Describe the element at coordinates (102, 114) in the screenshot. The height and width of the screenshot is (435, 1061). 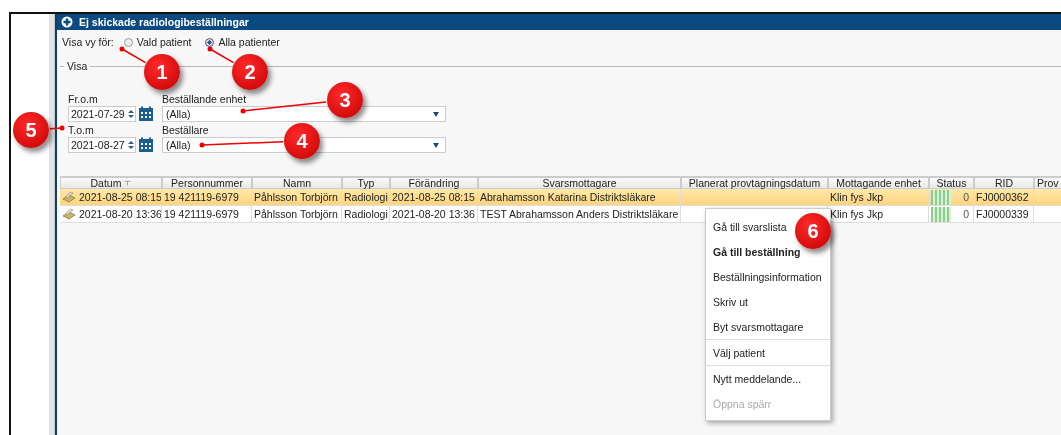
I see `from-date-field: 2021-07-29` at that location.